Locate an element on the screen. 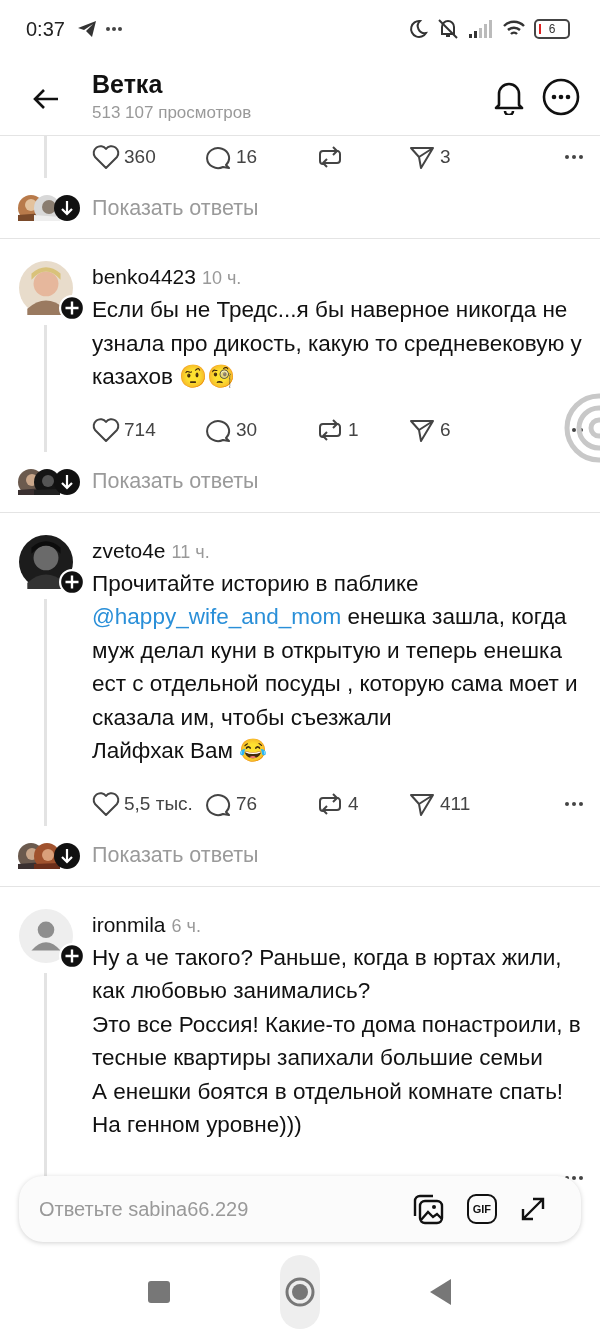 Image resolution: width=600 pixels, height=1332 pixels. home-icon is located at coordinates (300, 1292).